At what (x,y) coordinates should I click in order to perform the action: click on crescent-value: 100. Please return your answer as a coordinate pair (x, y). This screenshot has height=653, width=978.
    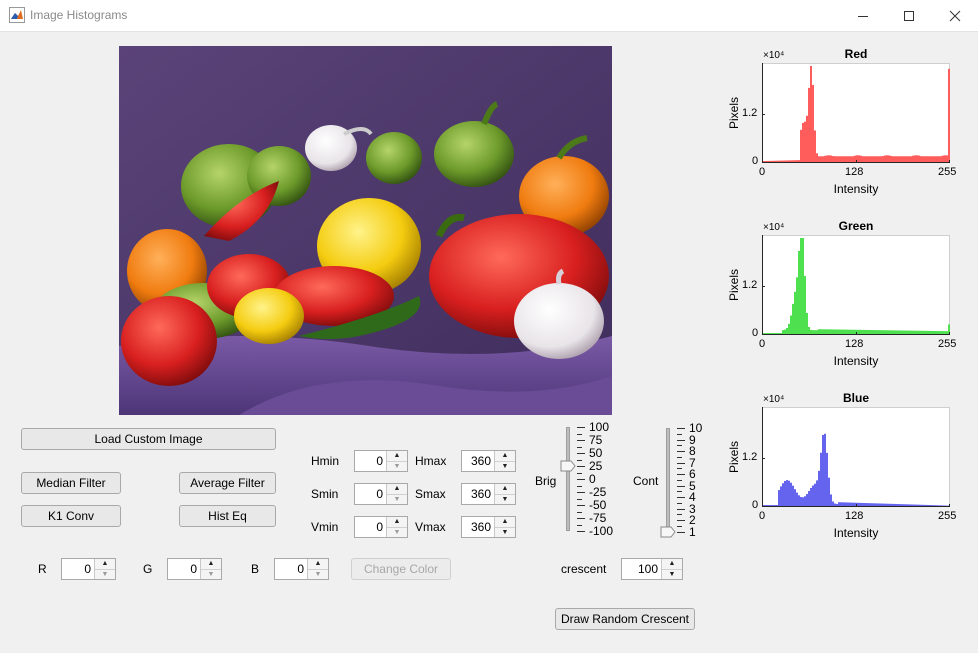
    Looking at the image, I should click on (641, 569).